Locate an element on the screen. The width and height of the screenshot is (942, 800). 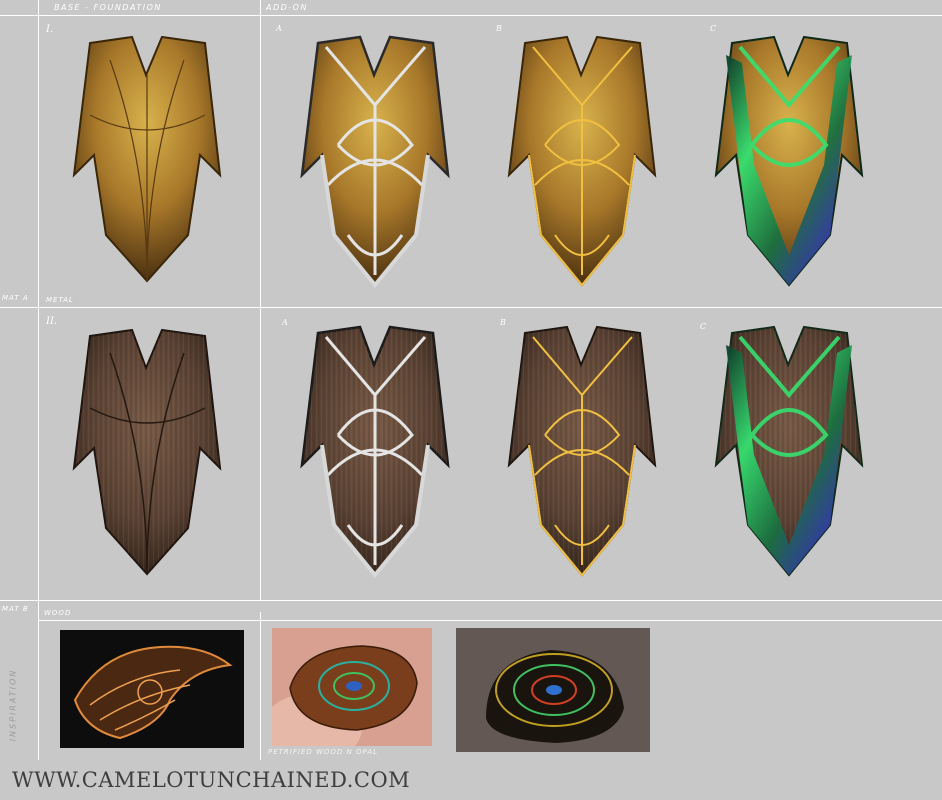
row-1-material-tag: MAT A is located at coordinates (15, 298).